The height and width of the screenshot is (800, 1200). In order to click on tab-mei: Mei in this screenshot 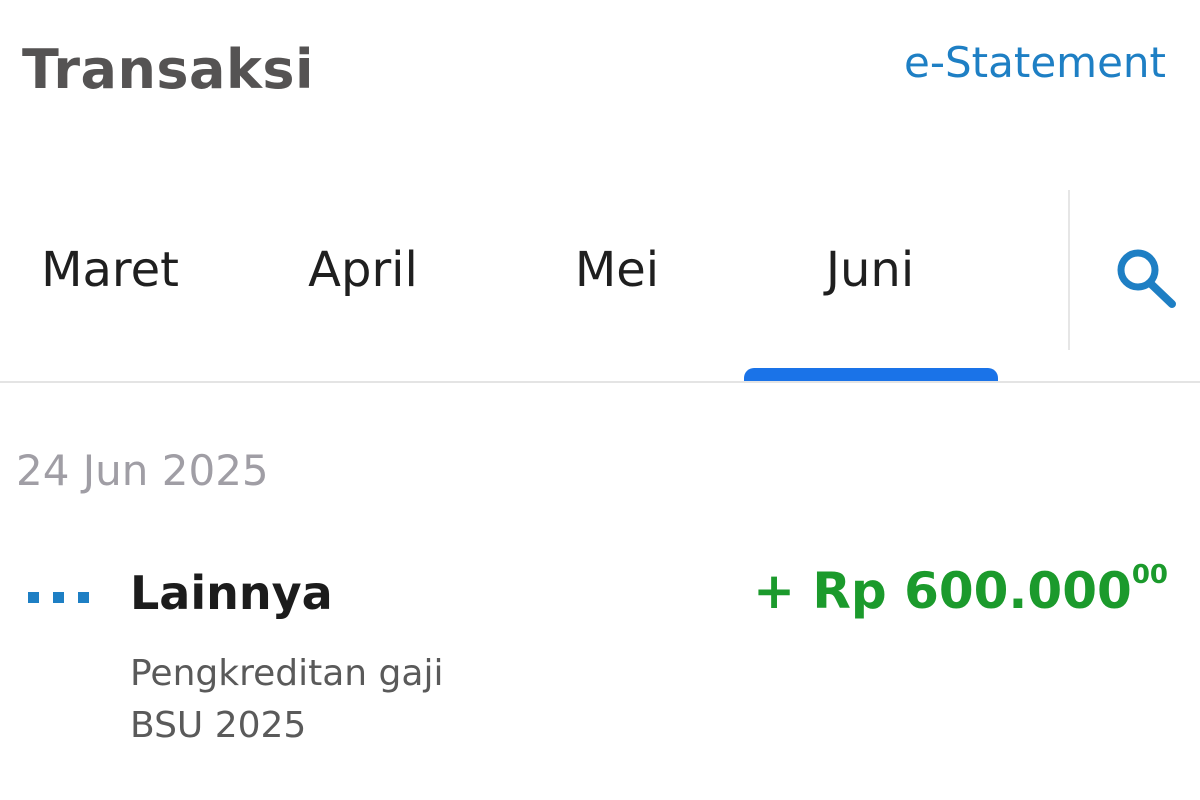, I will do `click(617, 272)`.